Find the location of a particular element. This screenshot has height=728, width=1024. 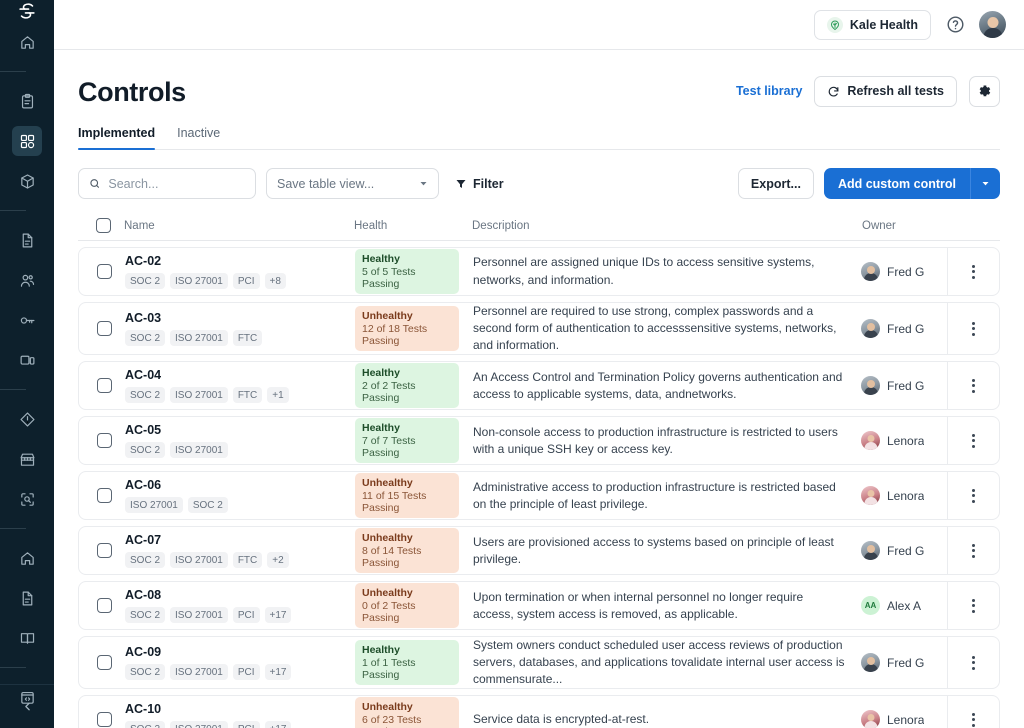

sidebar-item-access is located at coordinates (27, 320).